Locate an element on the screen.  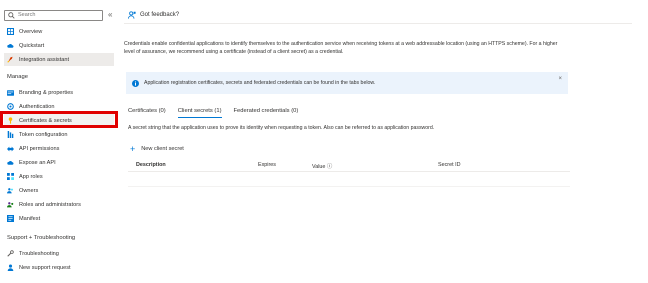
support-icon is located at coordinates (10, 267).